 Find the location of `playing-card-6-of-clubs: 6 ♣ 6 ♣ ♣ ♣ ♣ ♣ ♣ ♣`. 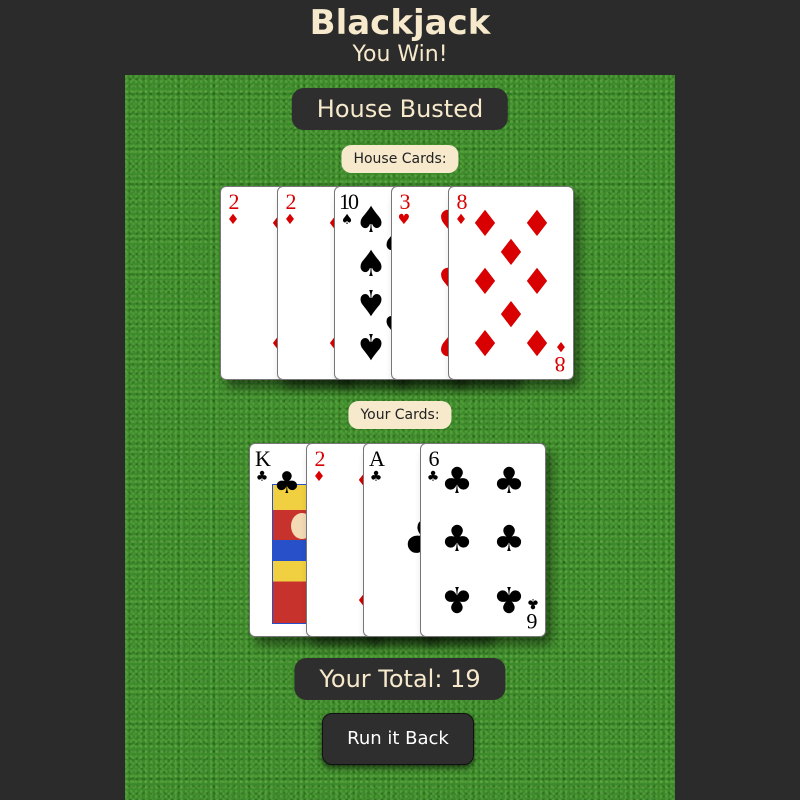

playing-card-6-of-clubs: 6 ♣ 6 ♣ ♣ ♣ ♣ ♣ ♣ ♣ is located at coordinates (483, 540).